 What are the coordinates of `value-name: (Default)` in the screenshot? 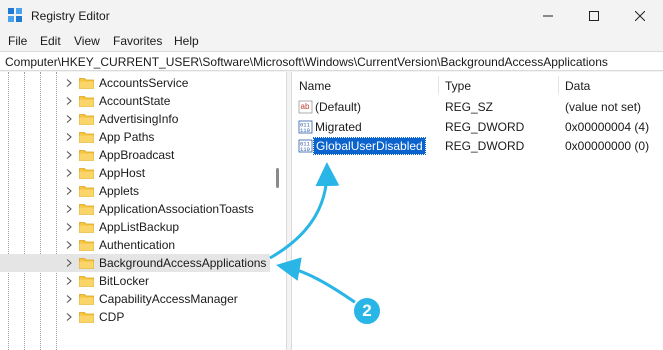 It's located at (338, 107).